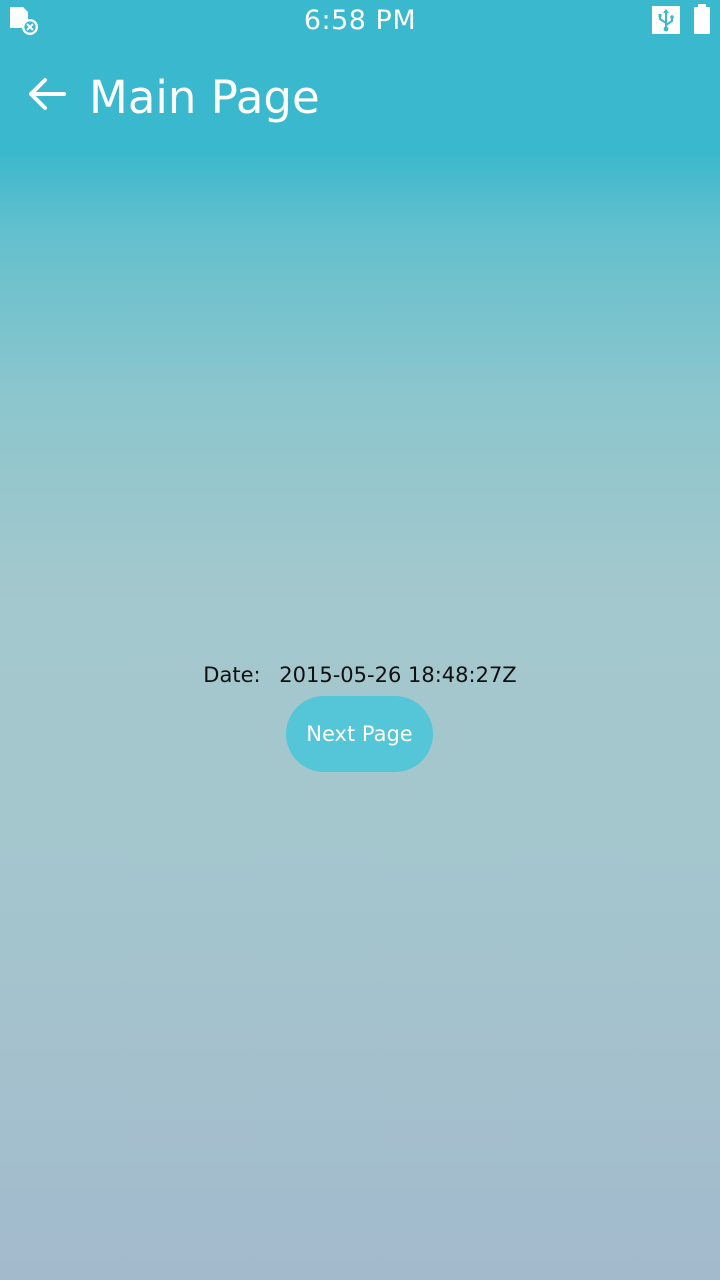 The width and height of the screenshot is (720, 1280). What do you see at coordinates (359, 734) in the screenshot?
I see `next-page-button: Next Page` at bounding box center [359, 734].